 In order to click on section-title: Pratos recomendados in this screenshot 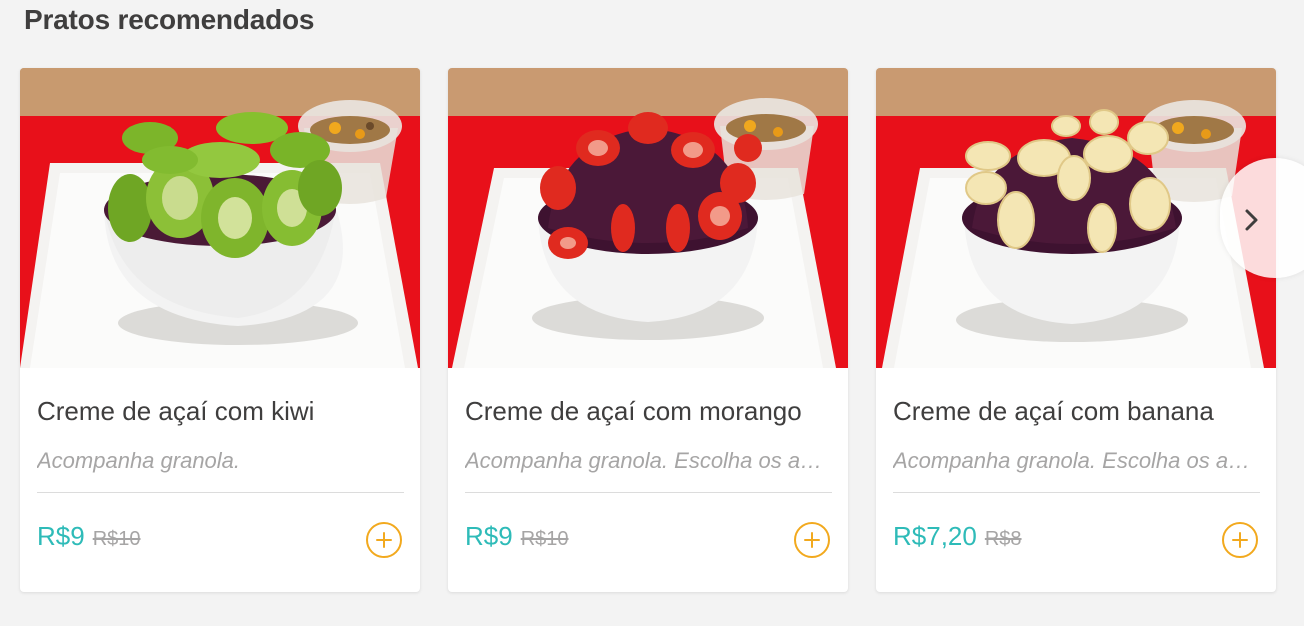, I will do `click(169, 19)`.